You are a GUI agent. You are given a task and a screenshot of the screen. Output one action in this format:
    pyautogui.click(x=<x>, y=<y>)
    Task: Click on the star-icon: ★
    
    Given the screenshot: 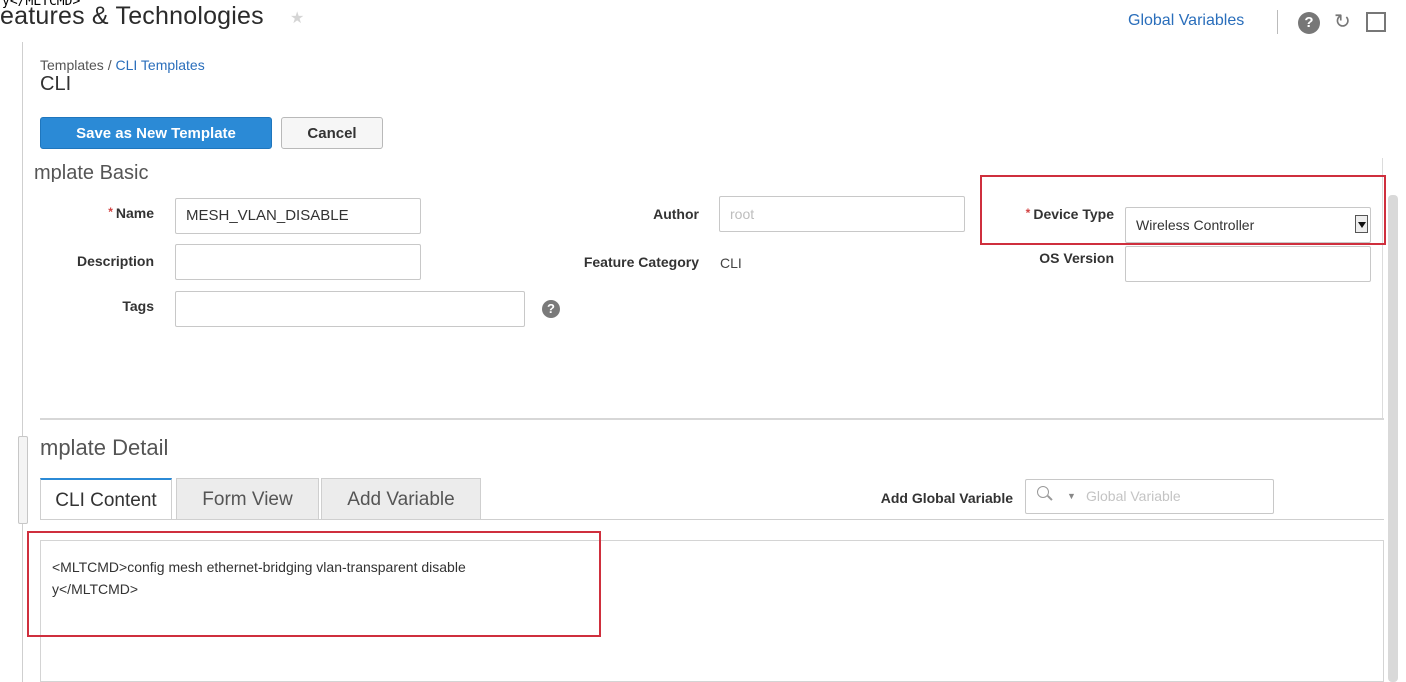 What is the action you would take?
    pyautogui.click(x=297, y=18)
    